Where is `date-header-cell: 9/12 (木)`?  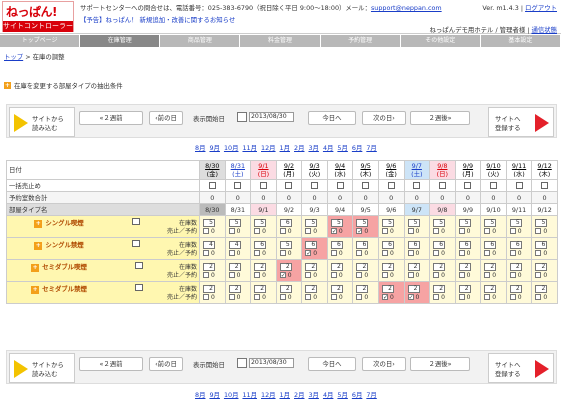 date-header-cell: 9/12 (木) is located at coordinates (544, 170).